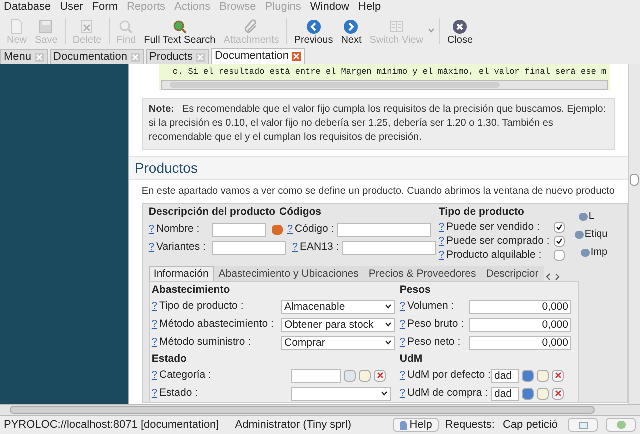 The image size is (640, 434). Describe the element at coordinates (350, 376) in the screenshot. I see `search-button` at that location.